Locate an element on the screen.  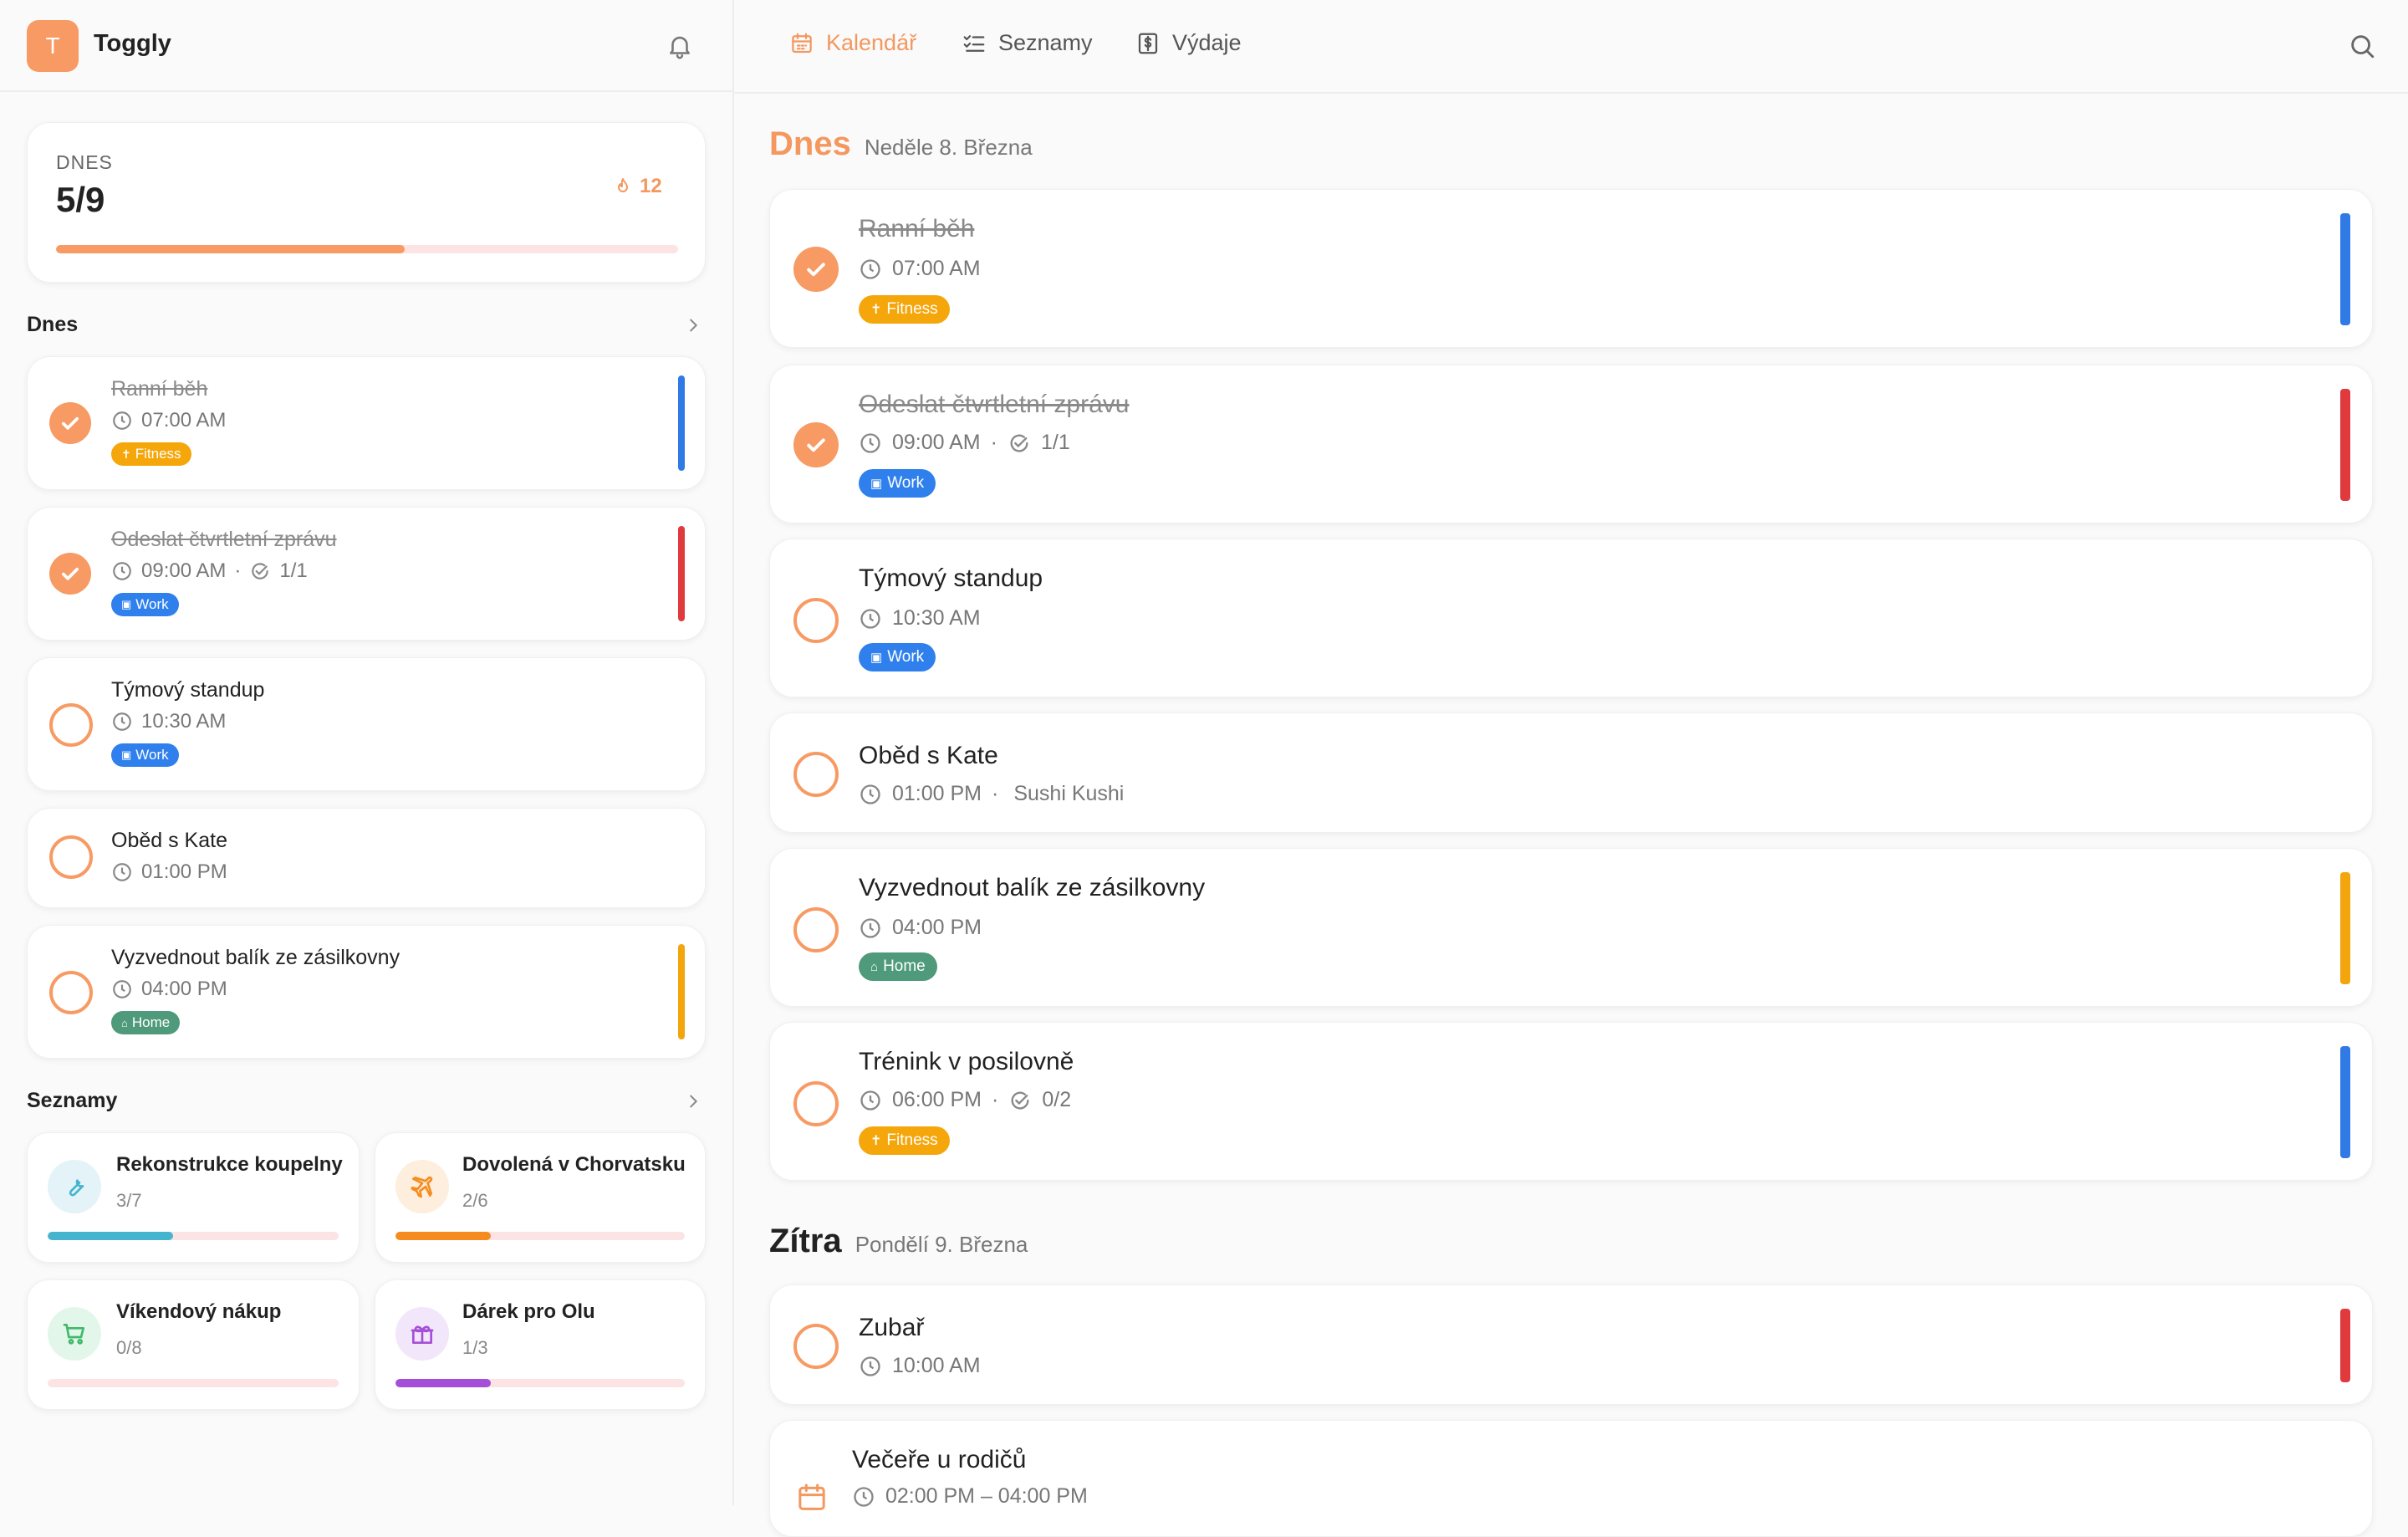
task-meta: 06:00 PM · 0/2 is located at coordinates (965, 1100).